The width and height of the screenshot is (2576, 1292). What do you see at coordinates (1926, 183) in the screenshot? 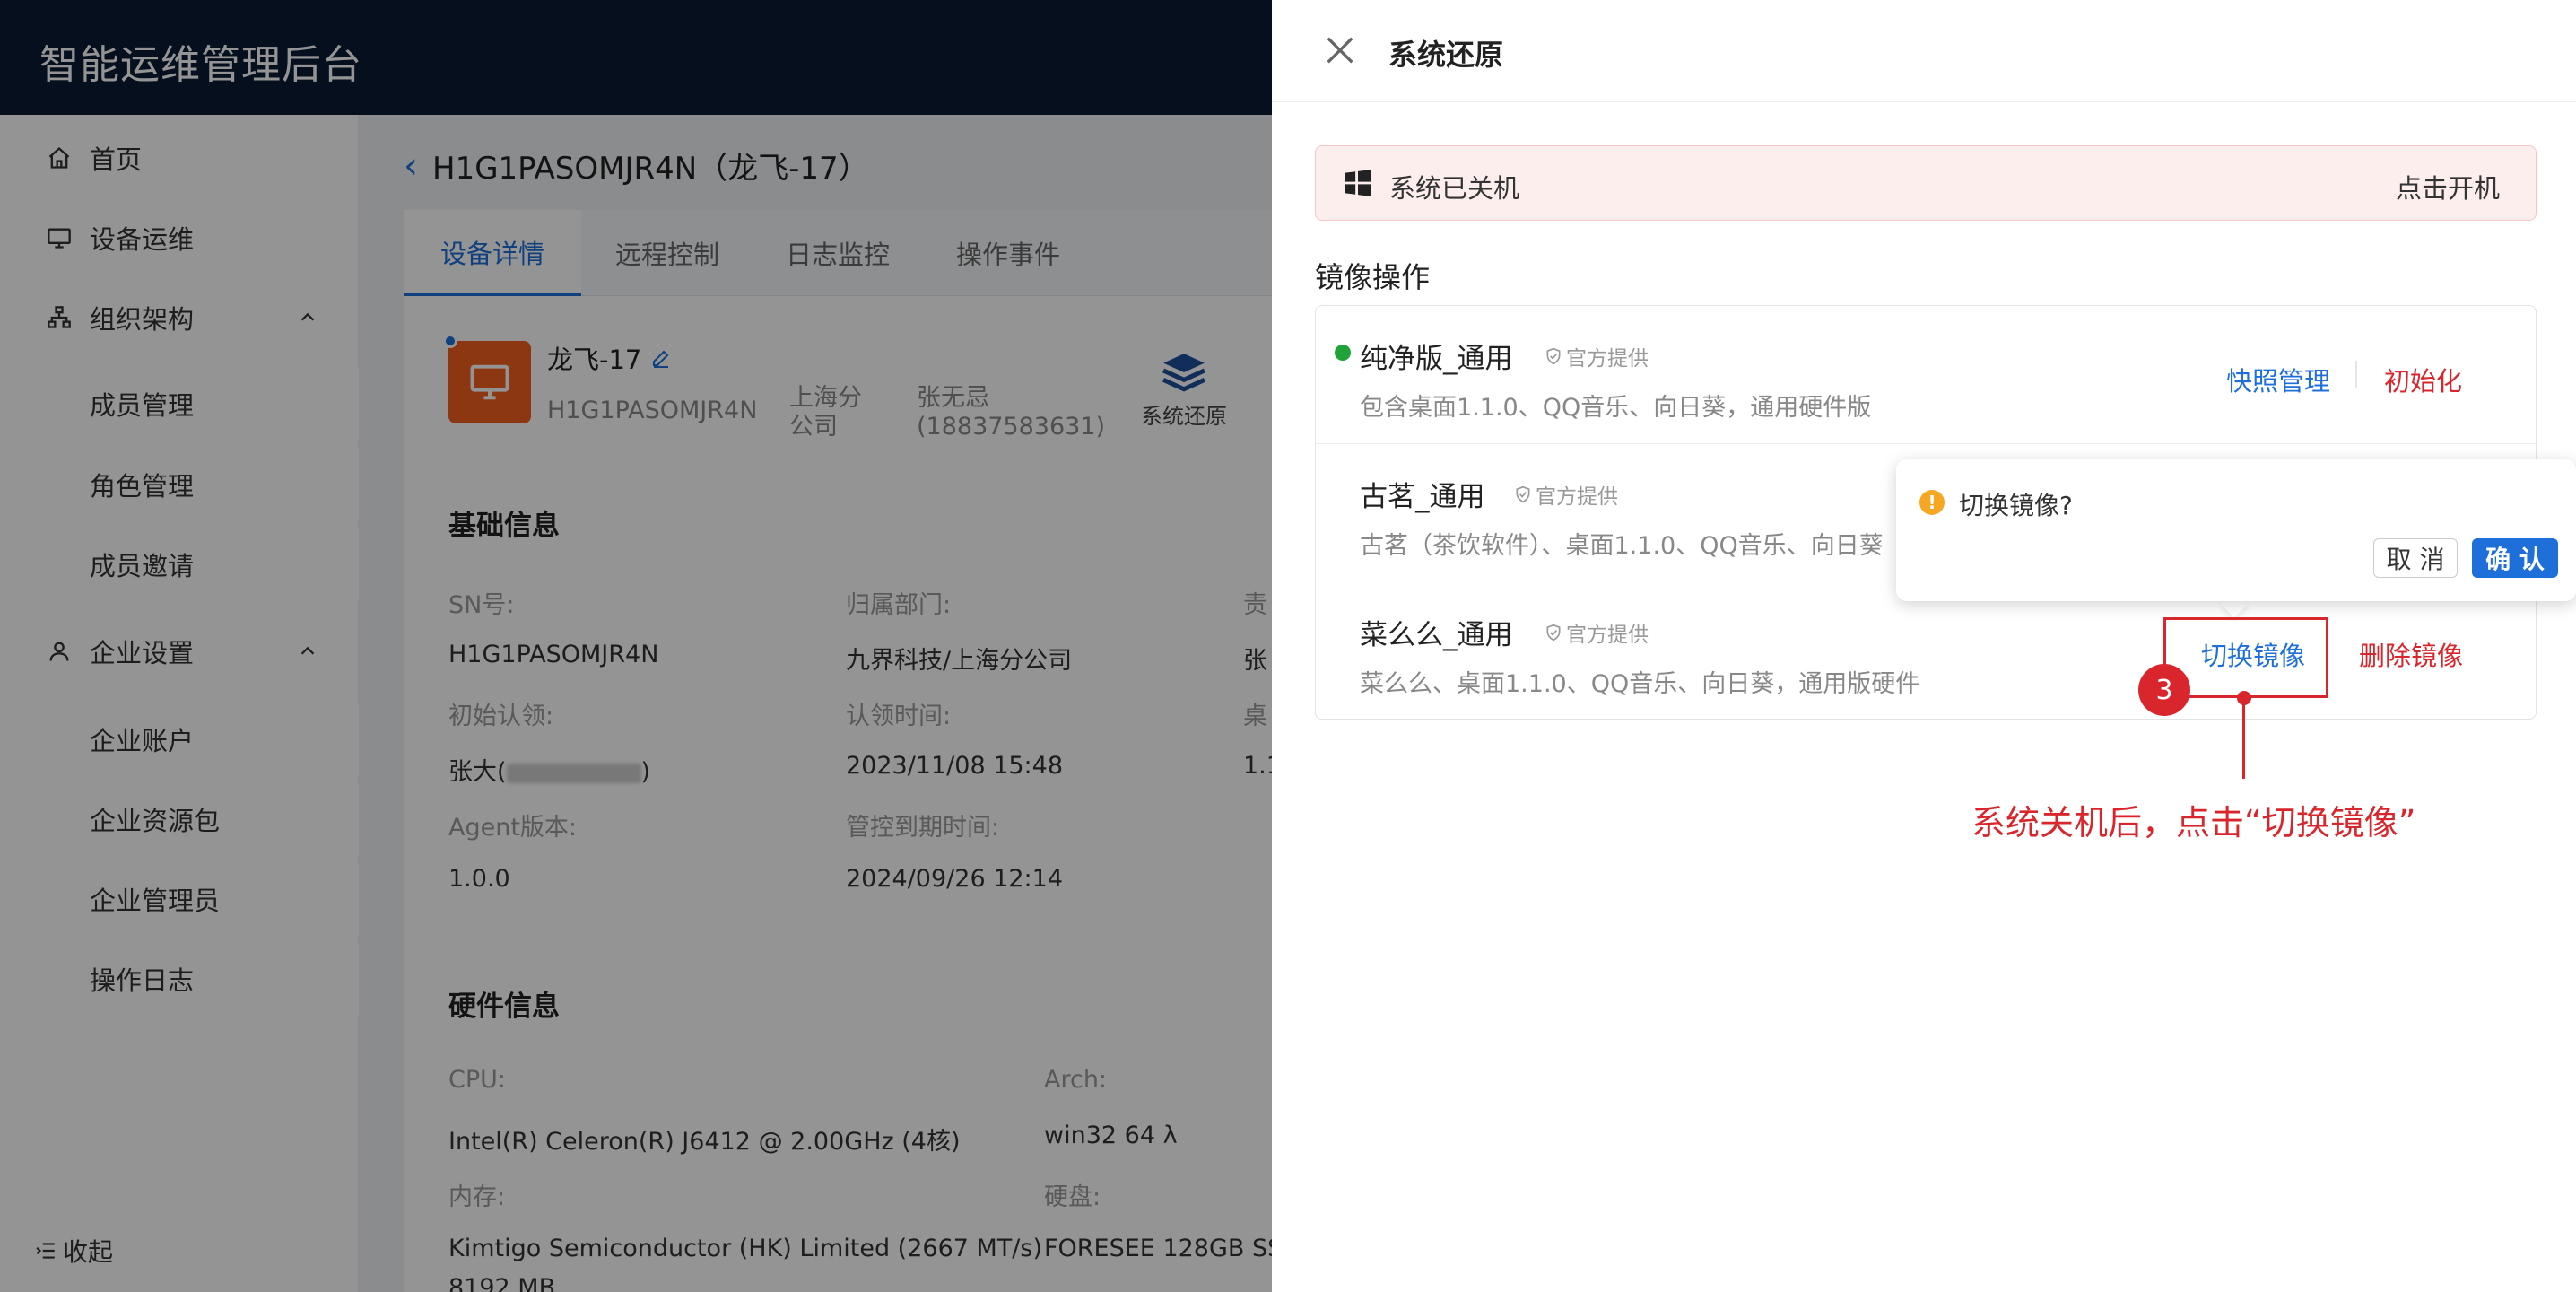
I see `status-alert: 系统已关机 点击开机` at bounding box center [1926, 183].